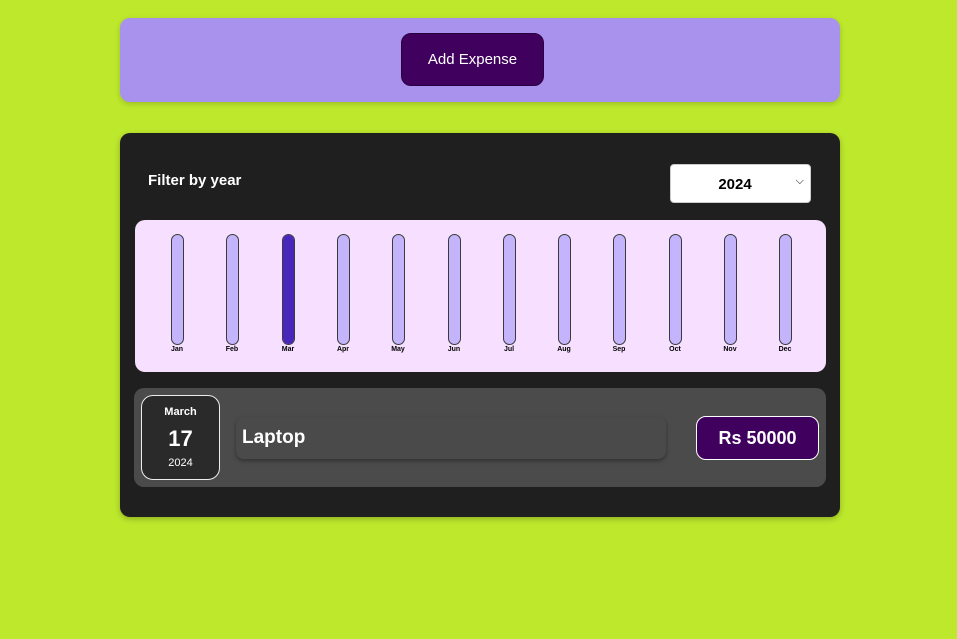 This screenshot has width=957, height=639. What do you see at coordinates (180, 463) in the screenshot?
I see `expense-date-year: 2024` at bounding box center [180, 463].